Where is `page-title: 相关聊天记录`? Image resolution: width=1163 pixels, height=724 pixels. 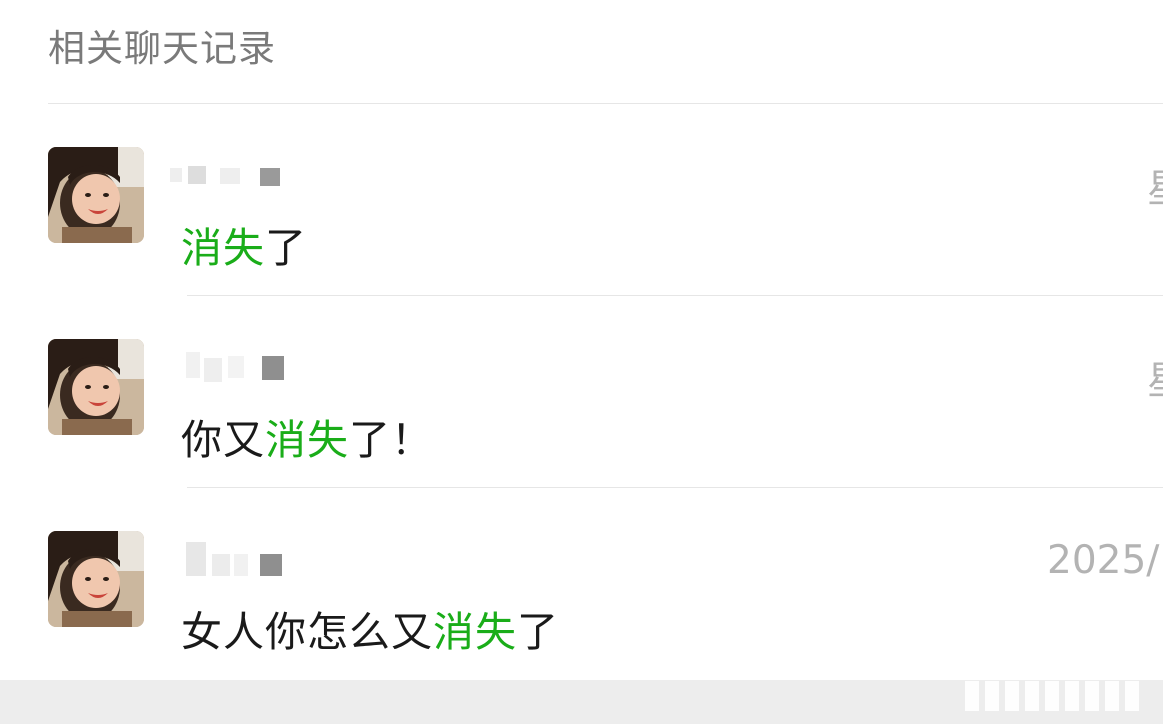 page-title: 相关聊天记录 is located at coordinates (162, 48).